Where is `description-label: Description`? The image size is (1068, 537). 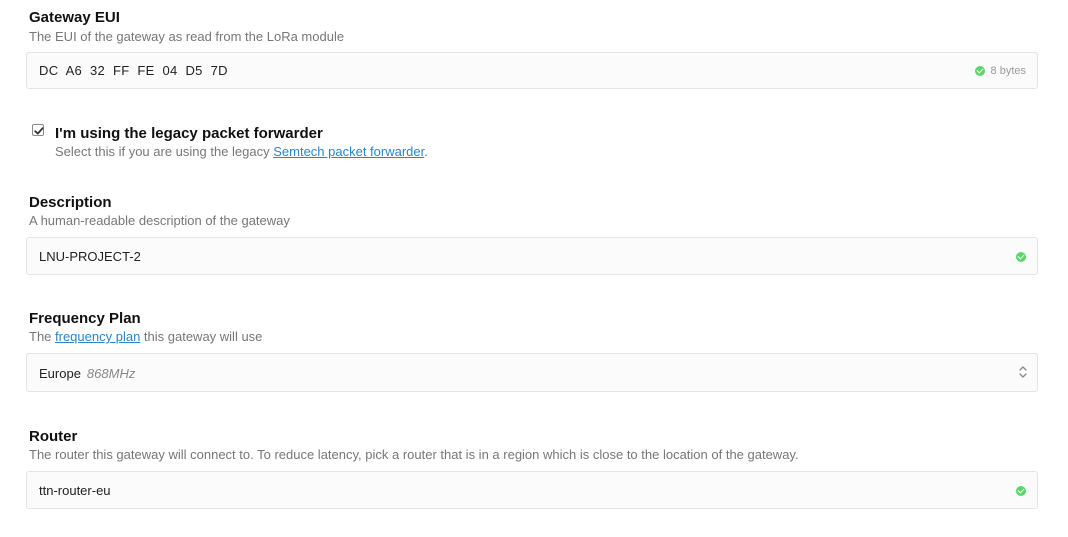
description-label: Description is located at coordinates (70, 202).